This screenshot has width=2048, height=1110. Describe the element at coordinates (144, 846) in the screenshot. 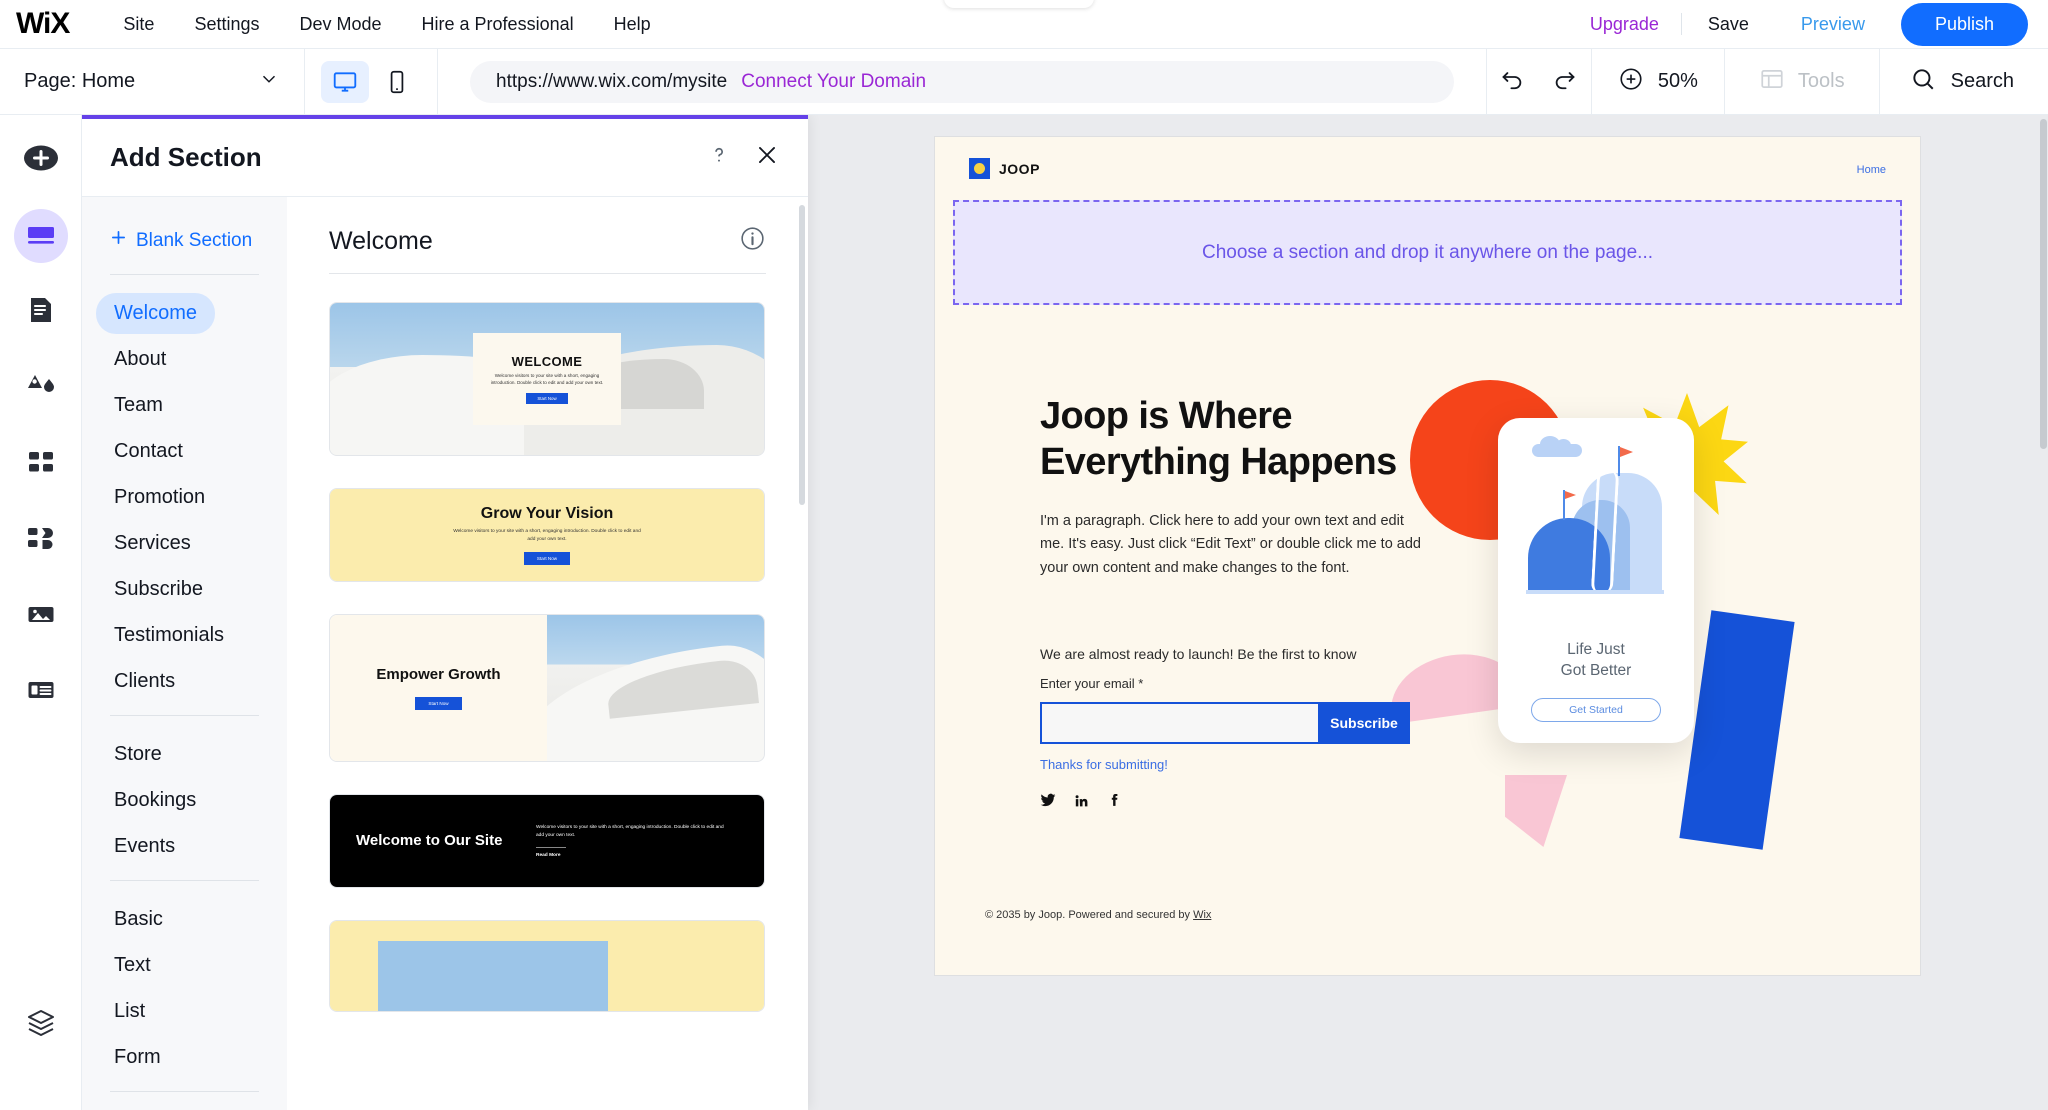

I see `category-events: Events` at that location.